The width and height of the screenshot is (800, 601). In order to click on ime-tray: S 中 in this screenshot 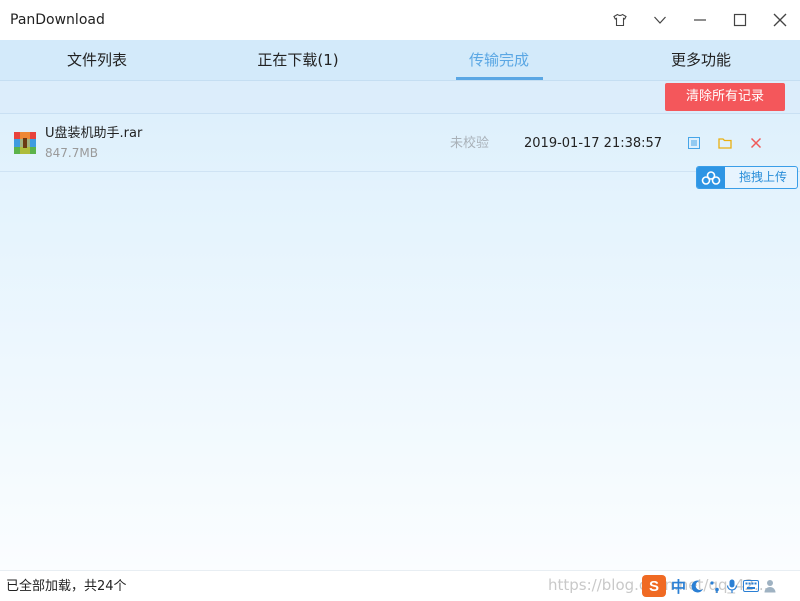, I will do `click(709, 586)`.